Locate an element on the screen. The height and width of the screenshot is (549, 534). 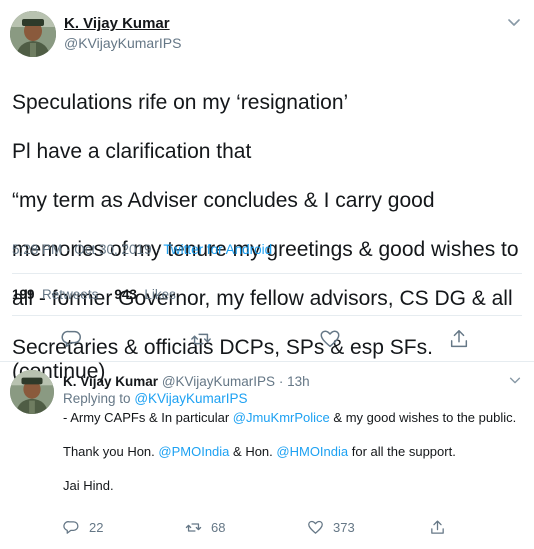
likes-count: 943 is located at coordinates (125, 294).